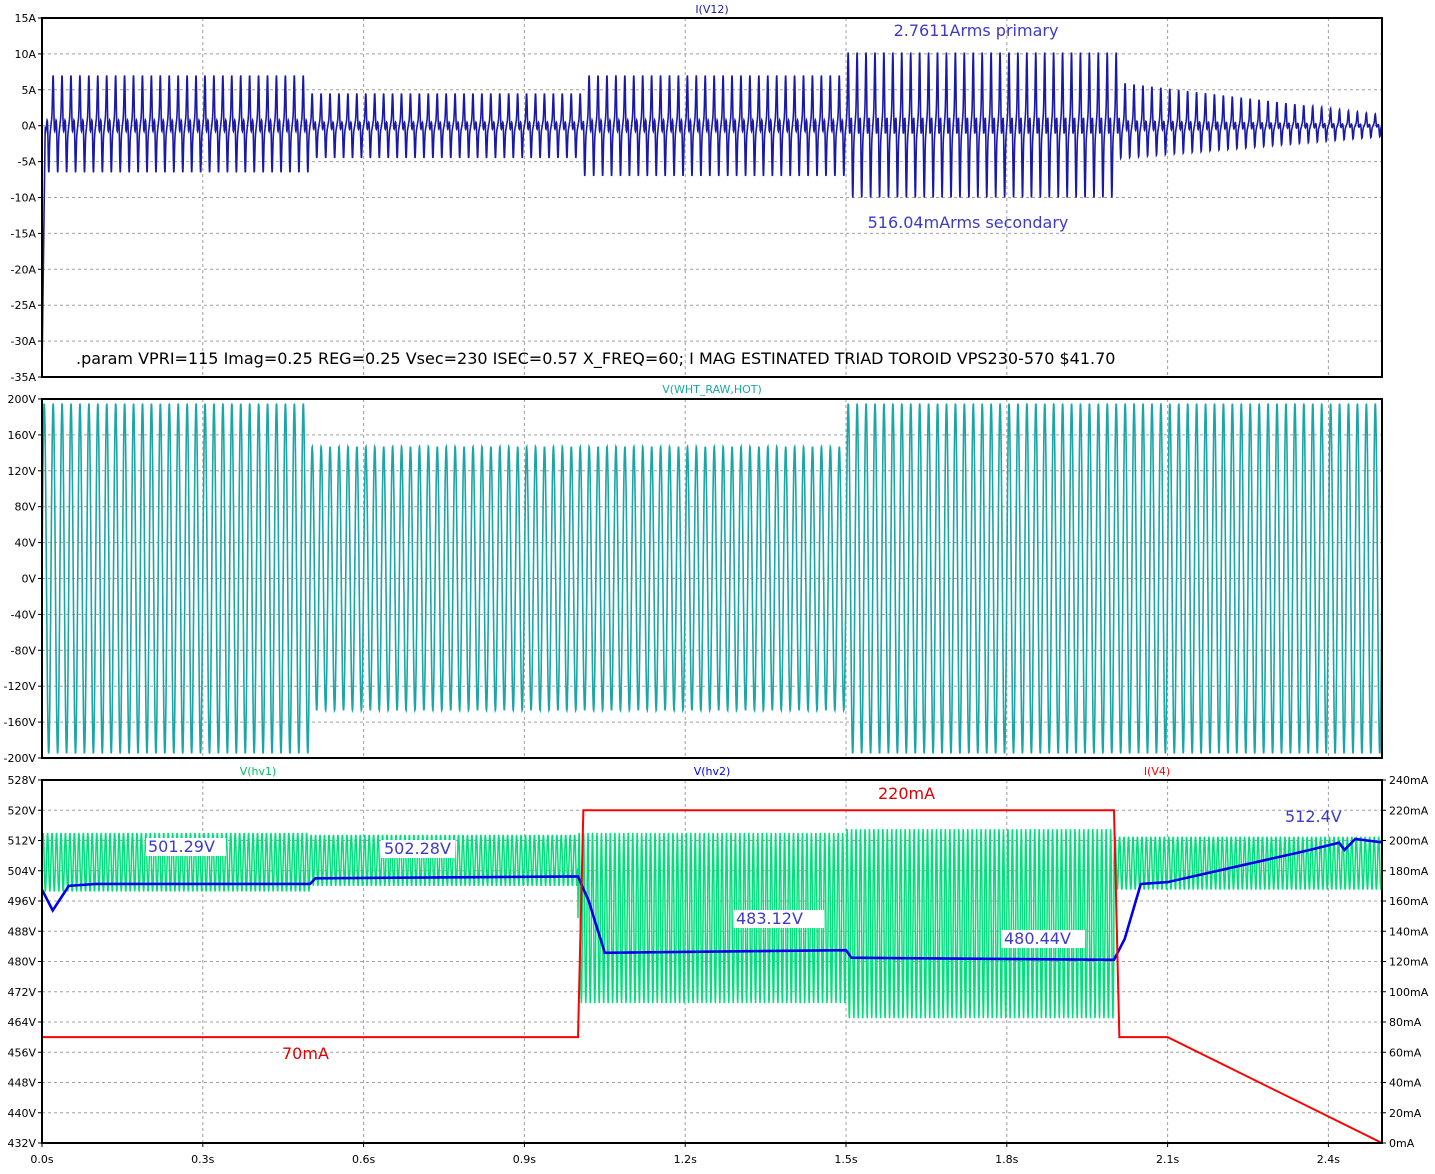 The width and height of the screenshot is (1435, 1174). Describe the element at coordinates (21, 435) in the screenshot. I see `y-tick-label: 160V` at that location.